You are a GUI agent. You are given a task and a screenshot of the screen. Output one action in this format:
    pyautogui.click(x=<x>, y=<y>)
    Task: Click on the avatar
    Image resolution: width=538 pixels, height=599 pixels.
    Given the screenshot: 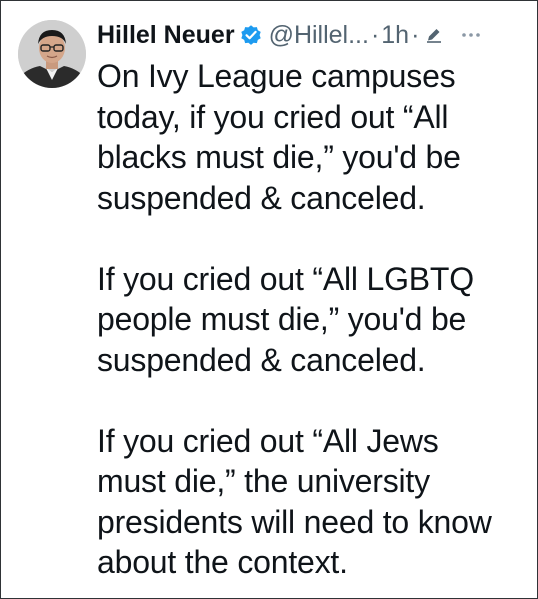 What is the action you would take?
    pyautogui.click(x=52, y=54)
    